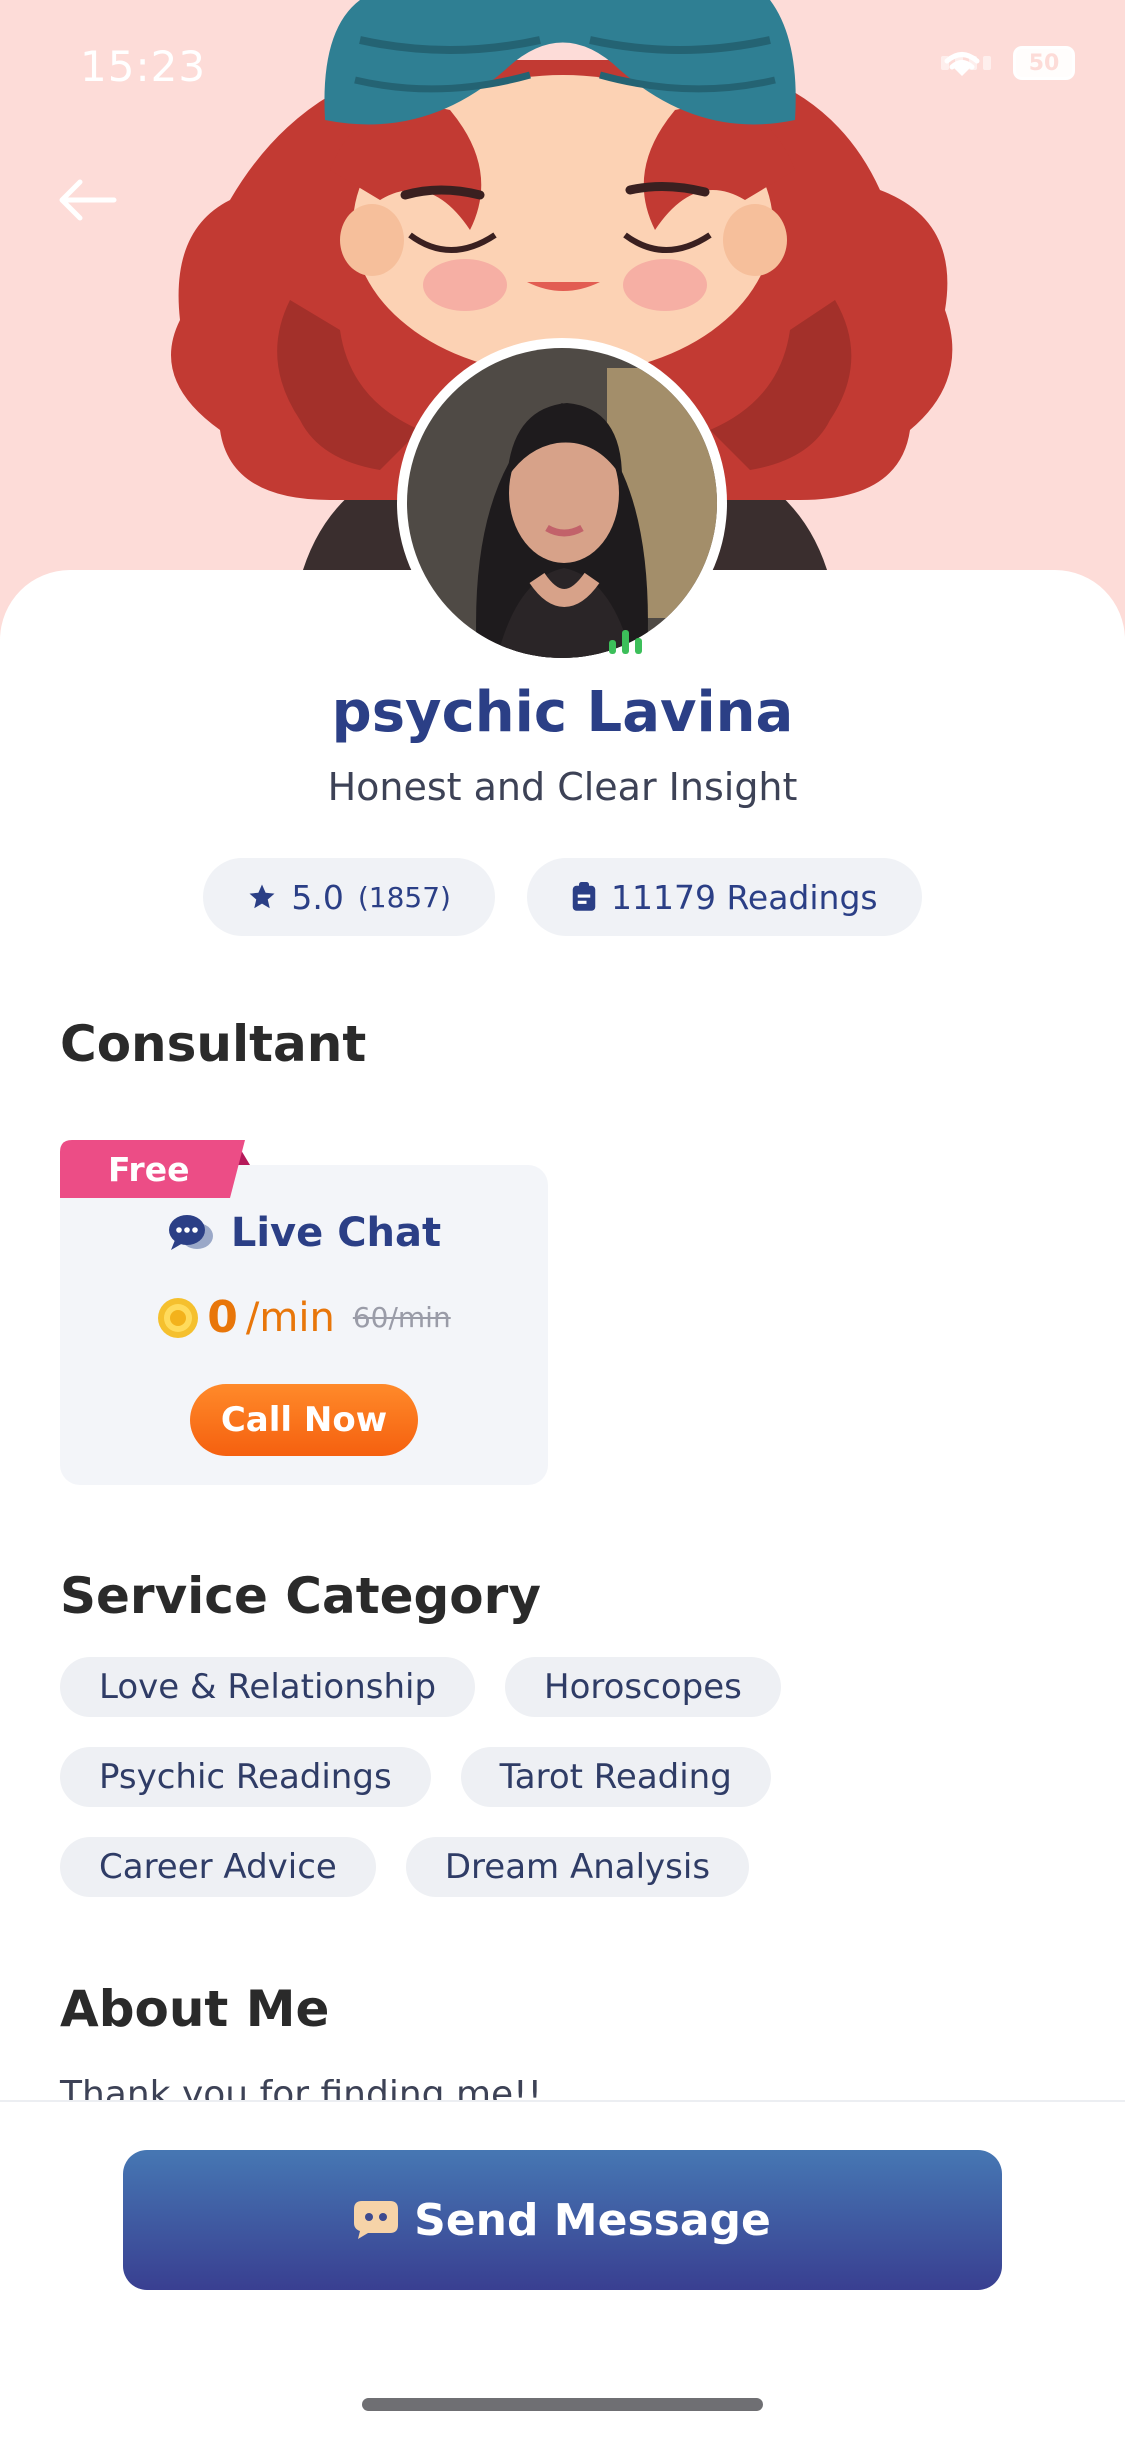  I want to click on rating-count: (1857), so click(404, 897).